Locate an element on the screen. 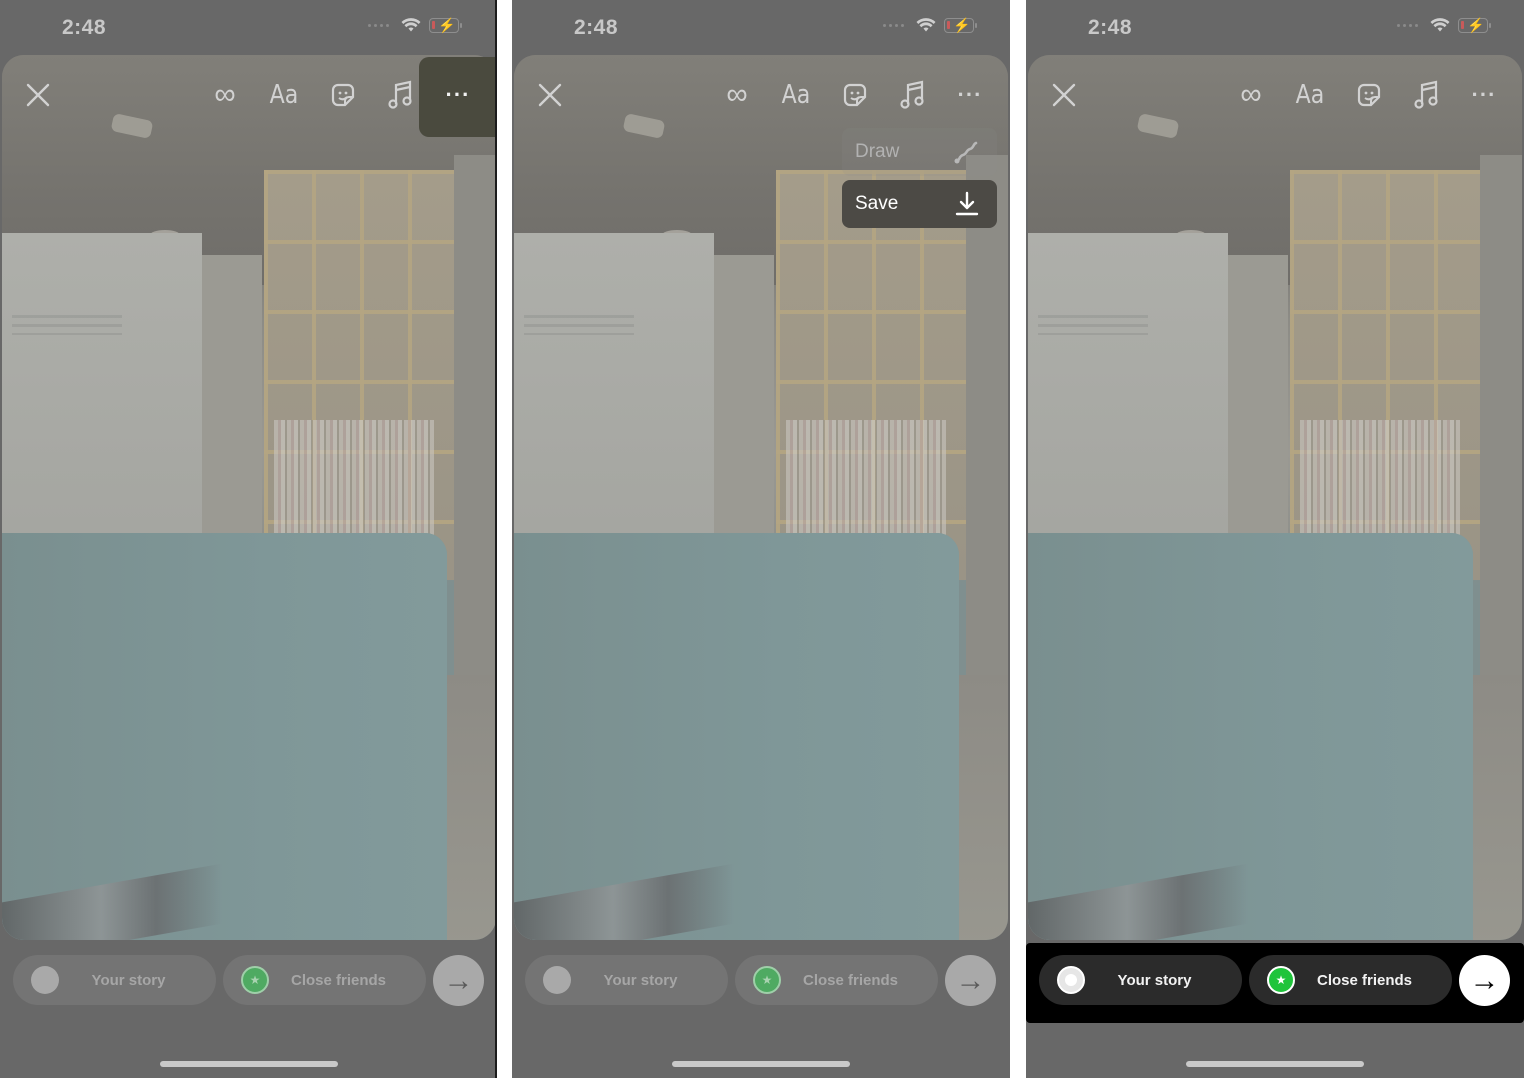 The height and width of the screenshot is (1078, 1524). menu-item-label: Draw is located at coordinates (877, 151).